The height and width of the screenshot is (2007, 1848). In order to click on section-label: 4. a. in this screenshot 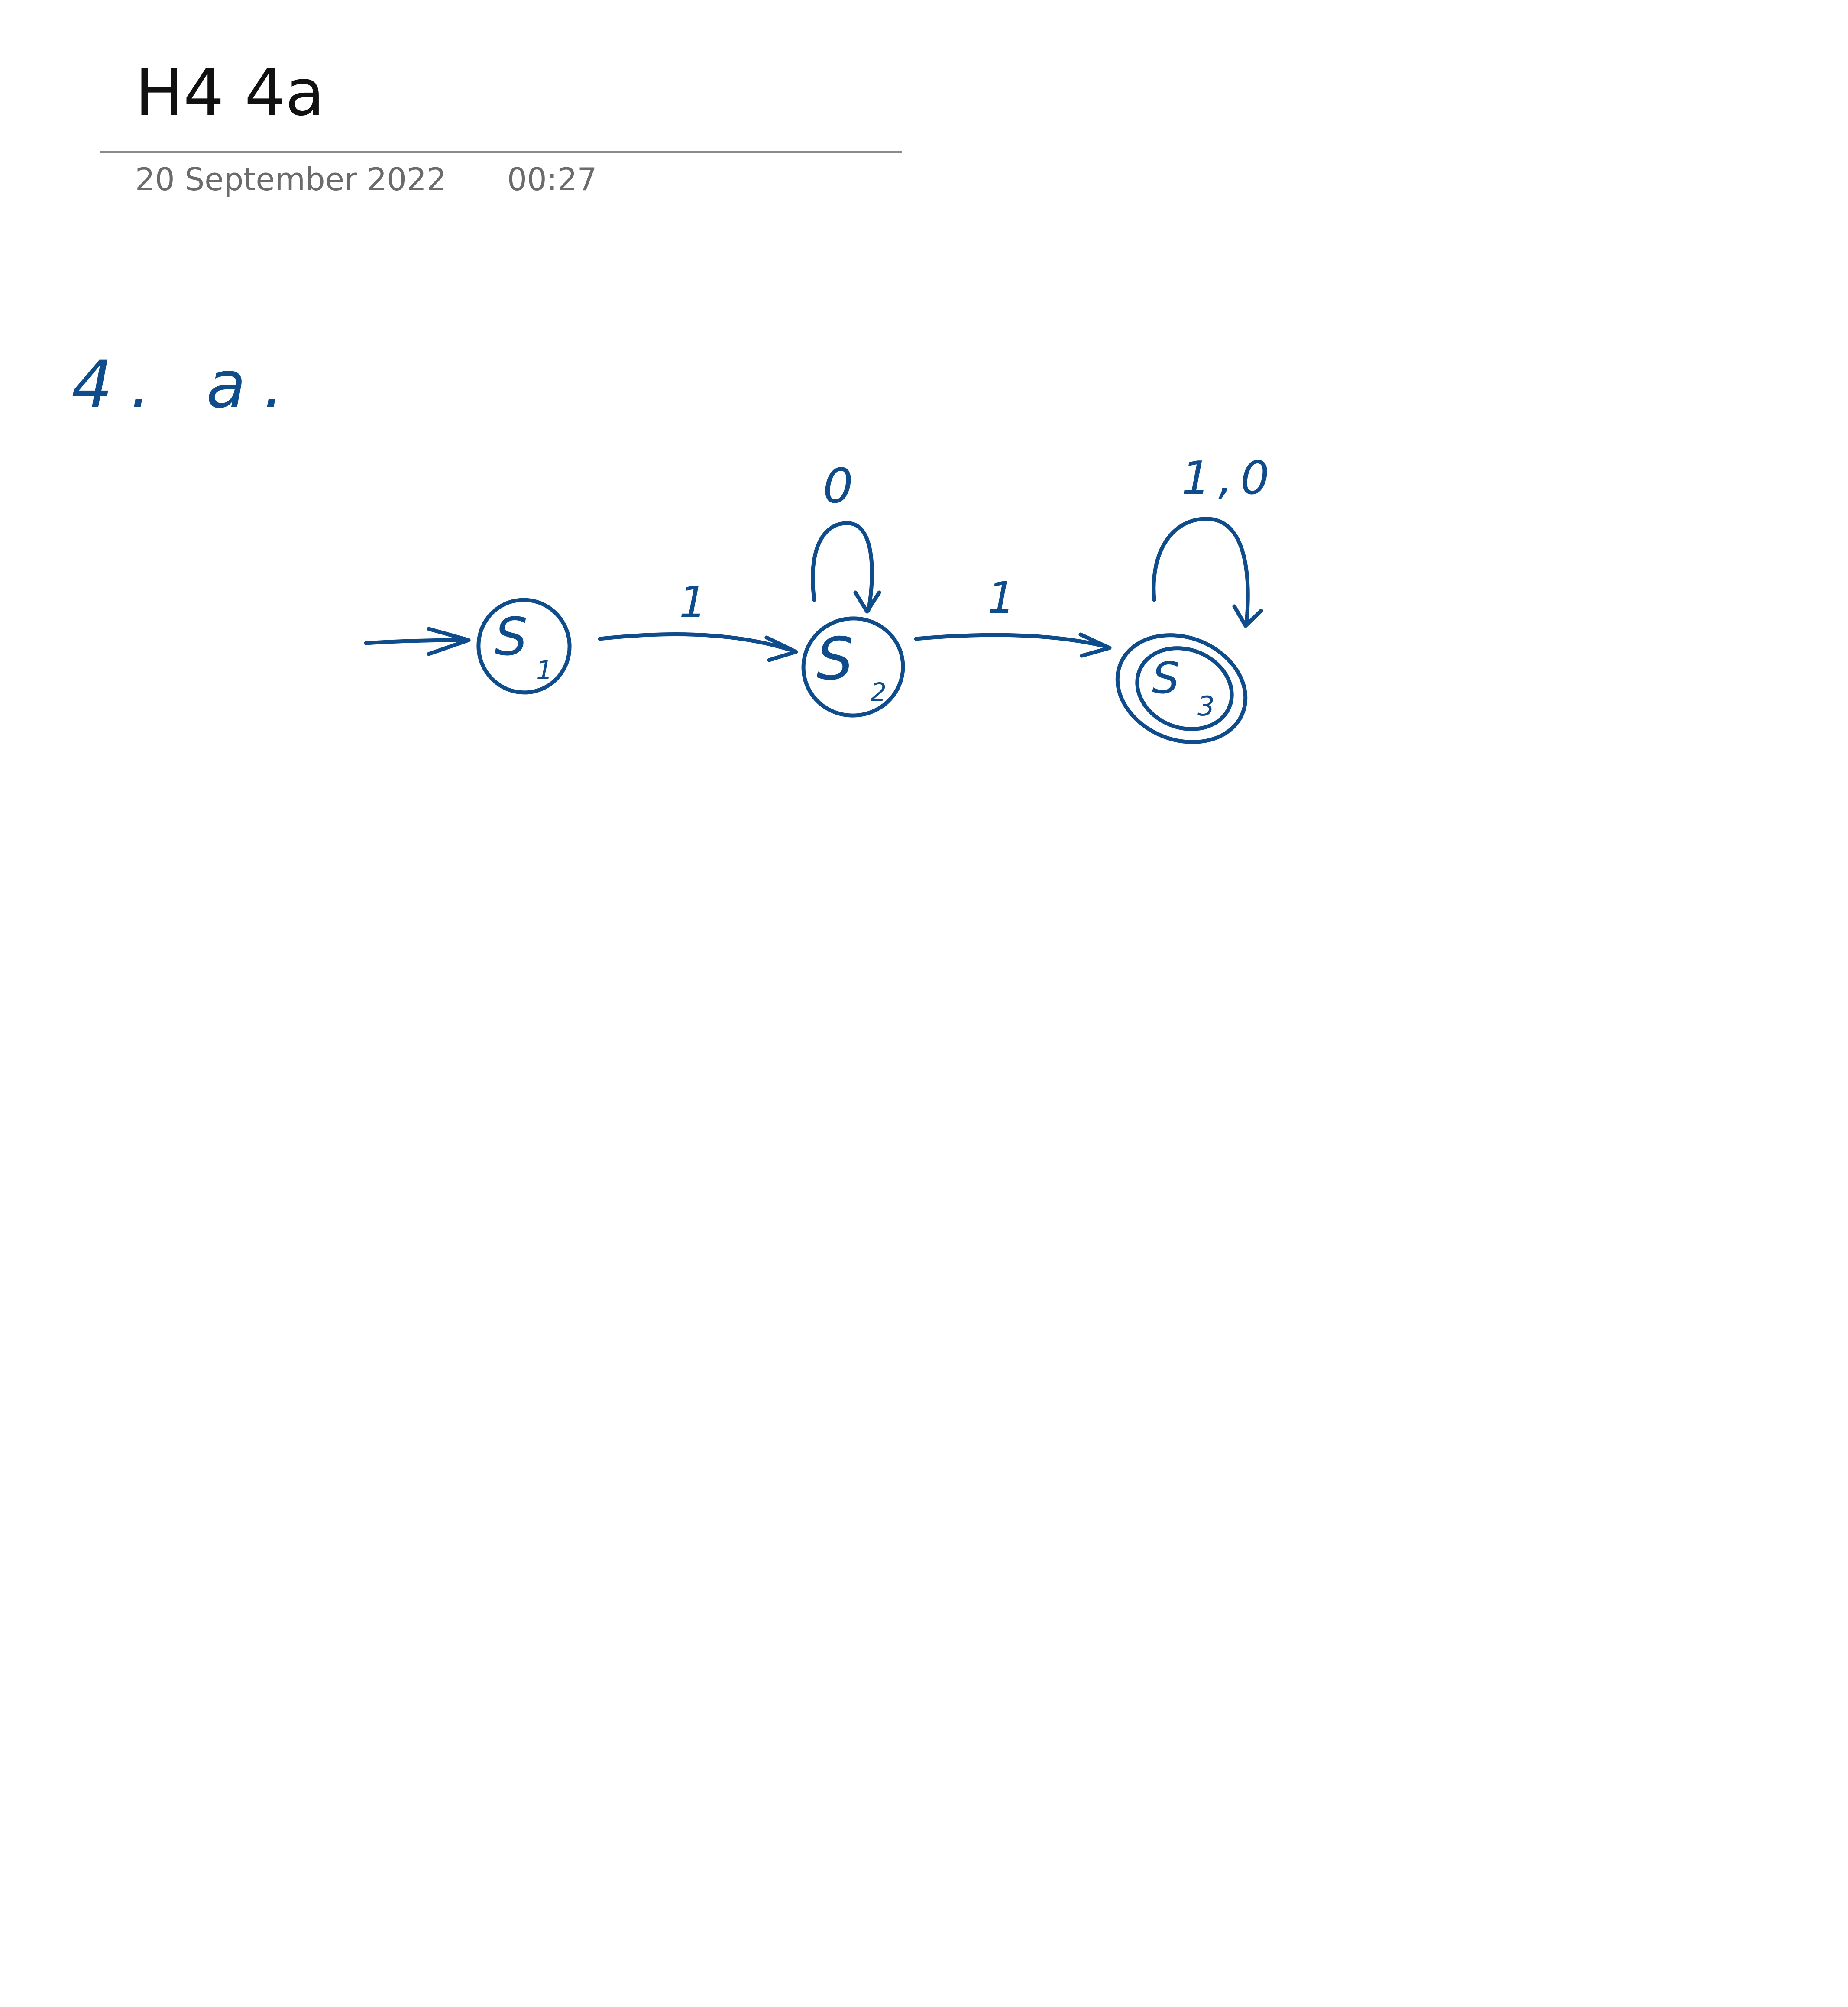, I will do `click(186, 385)`.